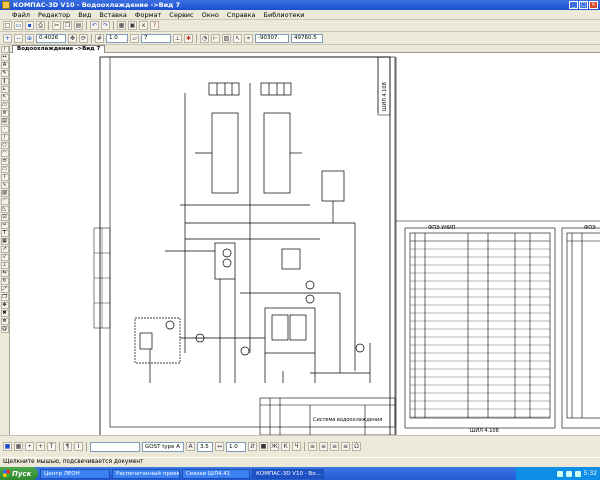 Image resolution: width=600 pixels, height=480 pixels. I want to click on open-icon: ▭, so click(18, 25).